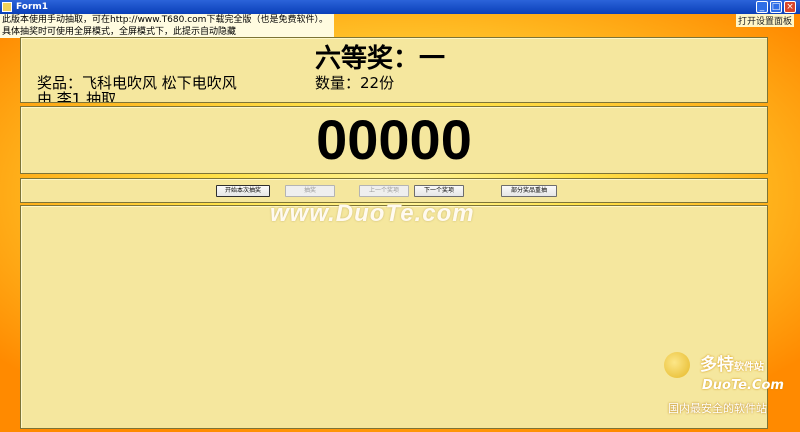  What do you see at coordinates (400, 7) in the screenshot?
I see `title-bar: Form1 _ □ ×` at bounding box center [400, 7].